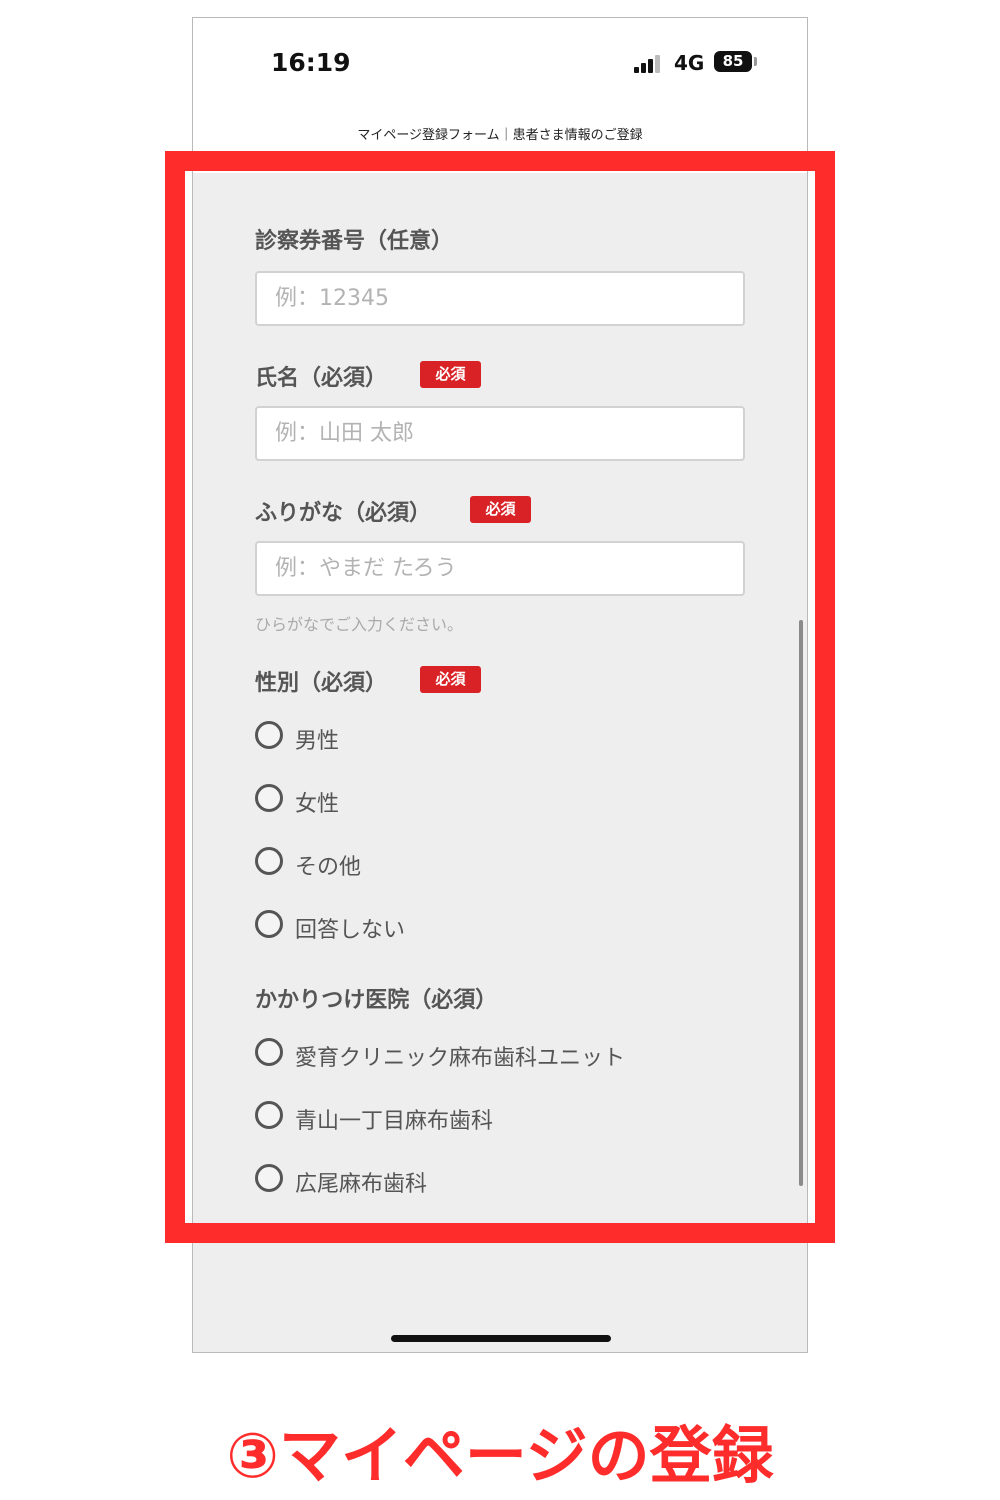 Image resolution: width=1000 pixels, height=1500 pixels. What do you see at coordinates (500, 1455) in the screenshot?
I see `step-caption: ③マイページの登録` at bounding box center [500, 1455].